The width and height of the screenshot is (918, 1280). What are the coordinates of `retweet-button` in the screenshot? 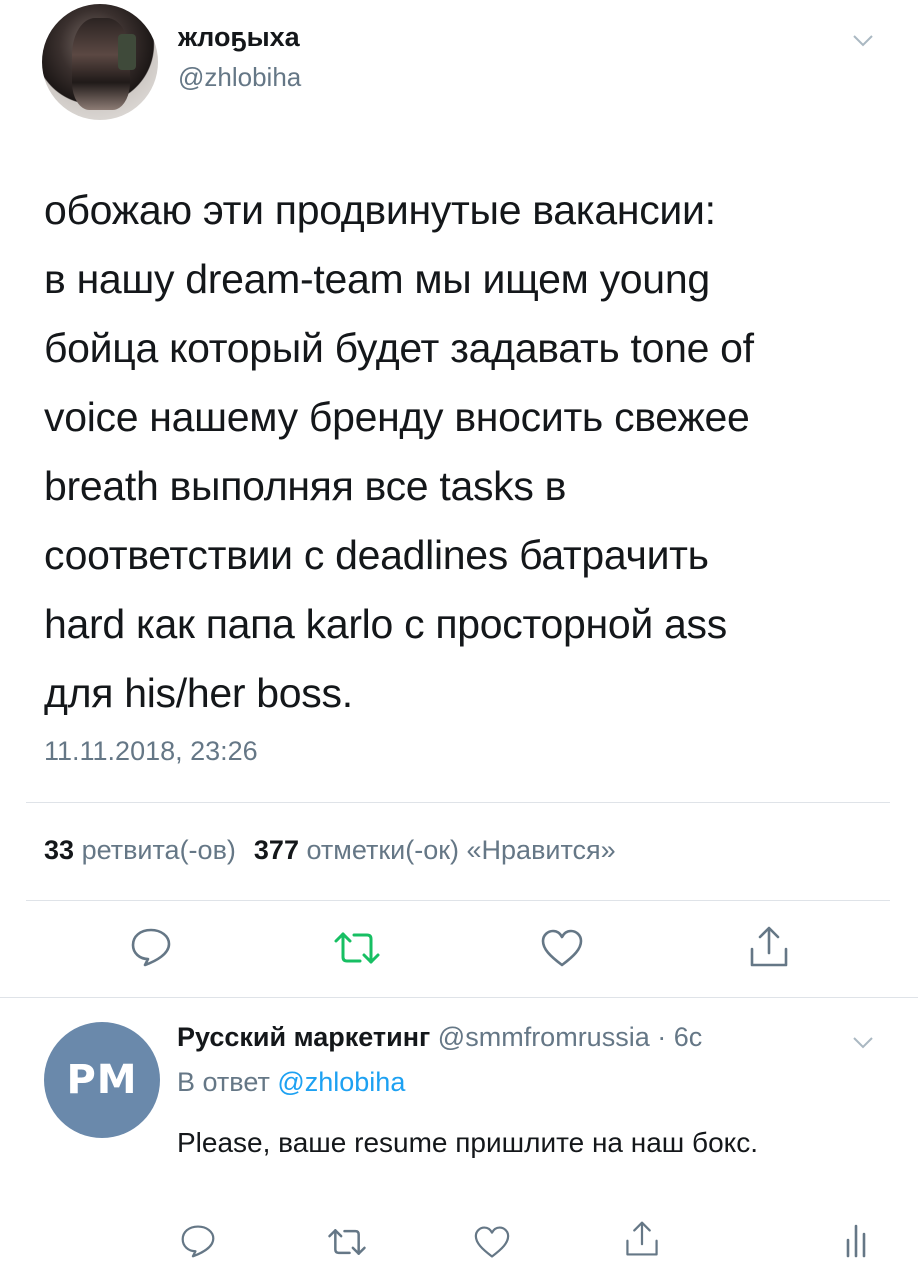 It's located at (357, 948).